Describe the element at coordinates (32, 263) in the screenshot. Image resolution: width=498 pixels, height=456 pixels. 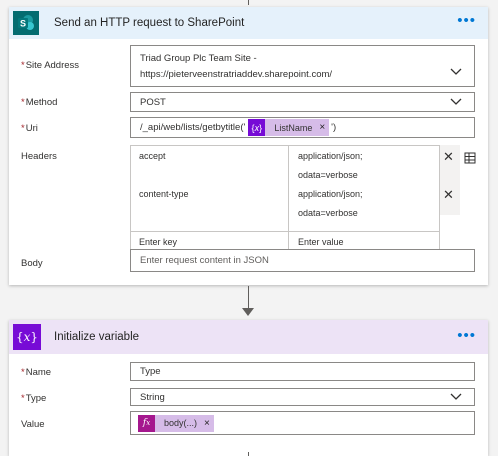
I see `body-label: Body` at that location.